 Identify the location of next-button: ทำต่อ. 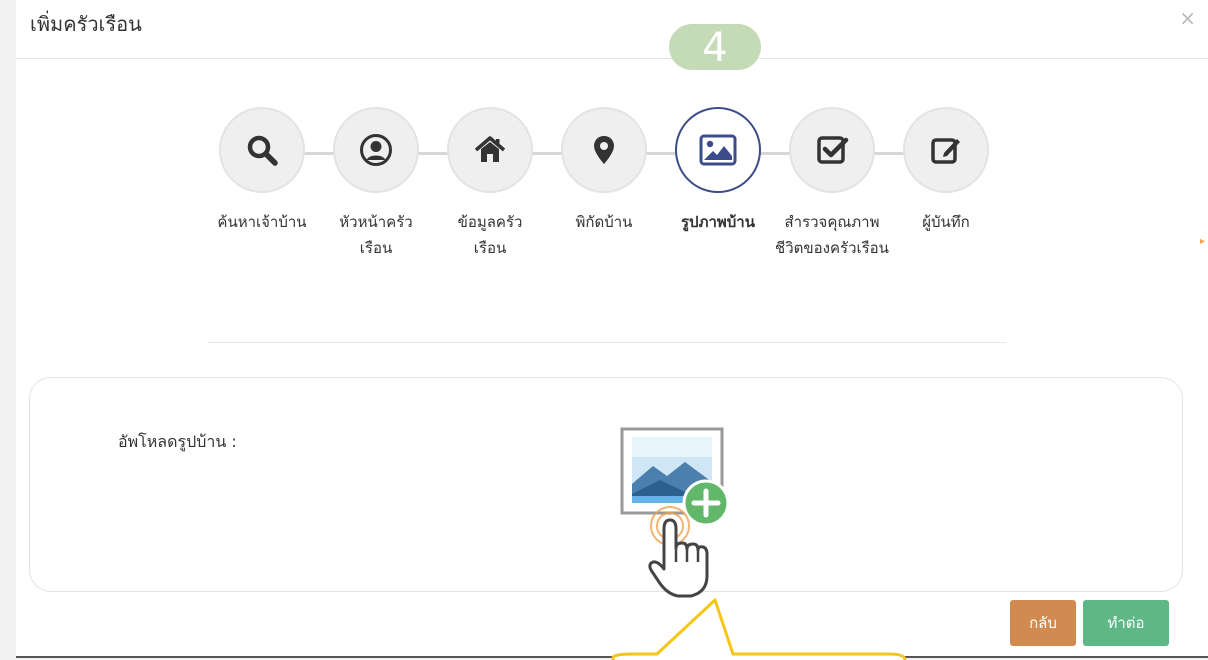
(1126, 623).